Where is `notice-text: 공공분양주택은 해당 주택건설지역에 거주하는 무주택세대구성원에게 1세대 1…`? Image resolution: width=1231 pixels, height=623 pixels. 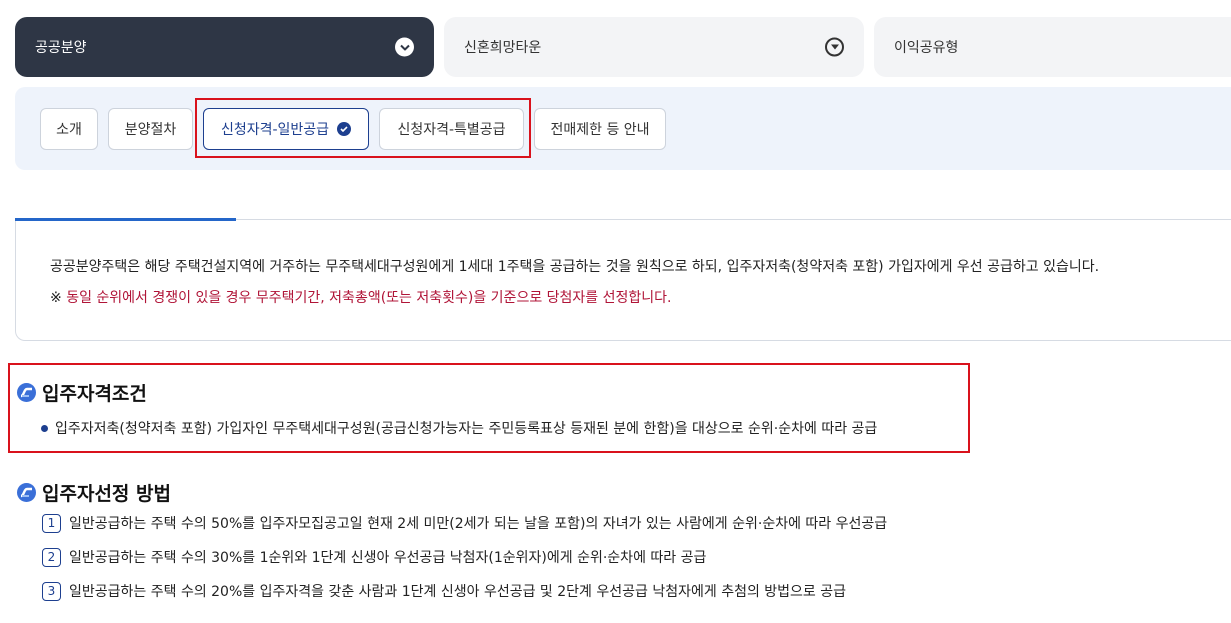
notice-text: 공공분양주택은 해당 주택건설지역에 거주하는 무주택세대구성원에게 1세대 1… is located at coordinates (575, 267).